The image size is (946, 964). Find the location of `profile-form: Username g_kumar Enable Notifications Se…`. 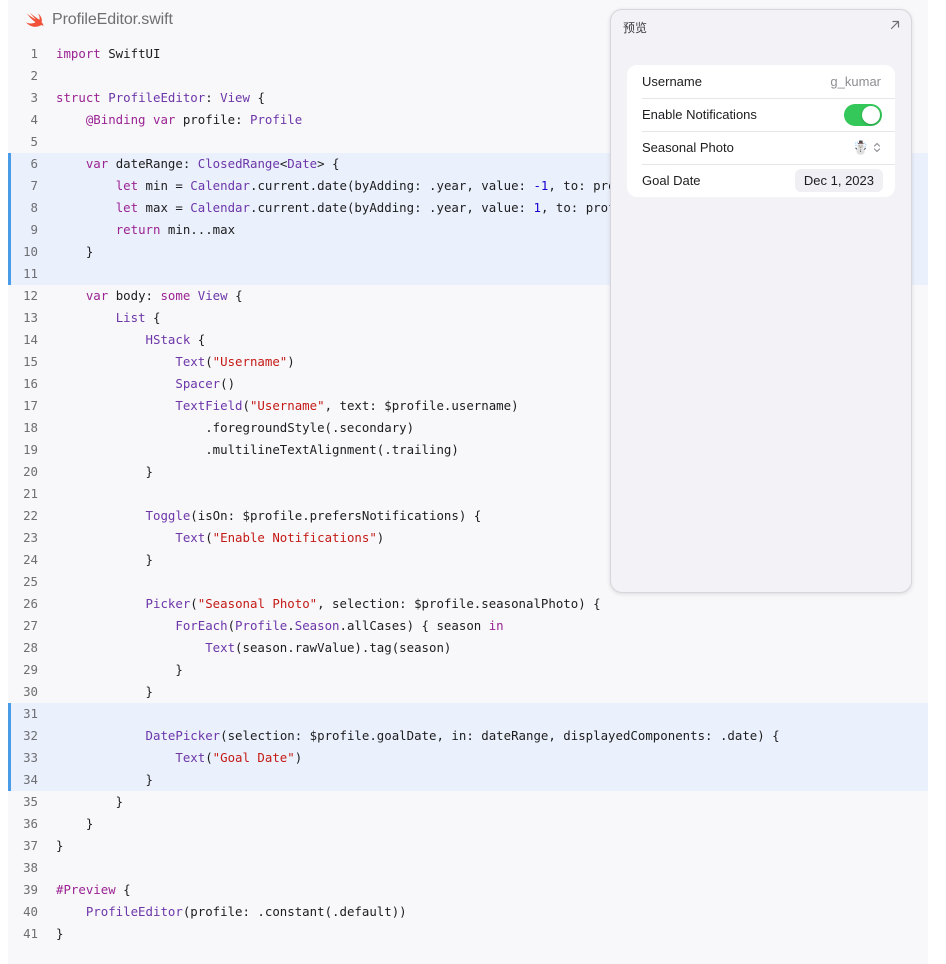

profile-form: Username g_kumar Enable Notifications Se… is located at coordinates (761, 131).